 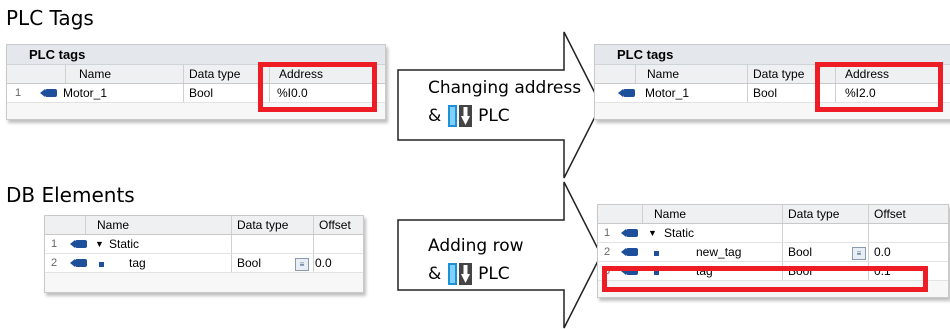 I want to click on arrow-top-line2: & PLC, so click(x=469, y=116).